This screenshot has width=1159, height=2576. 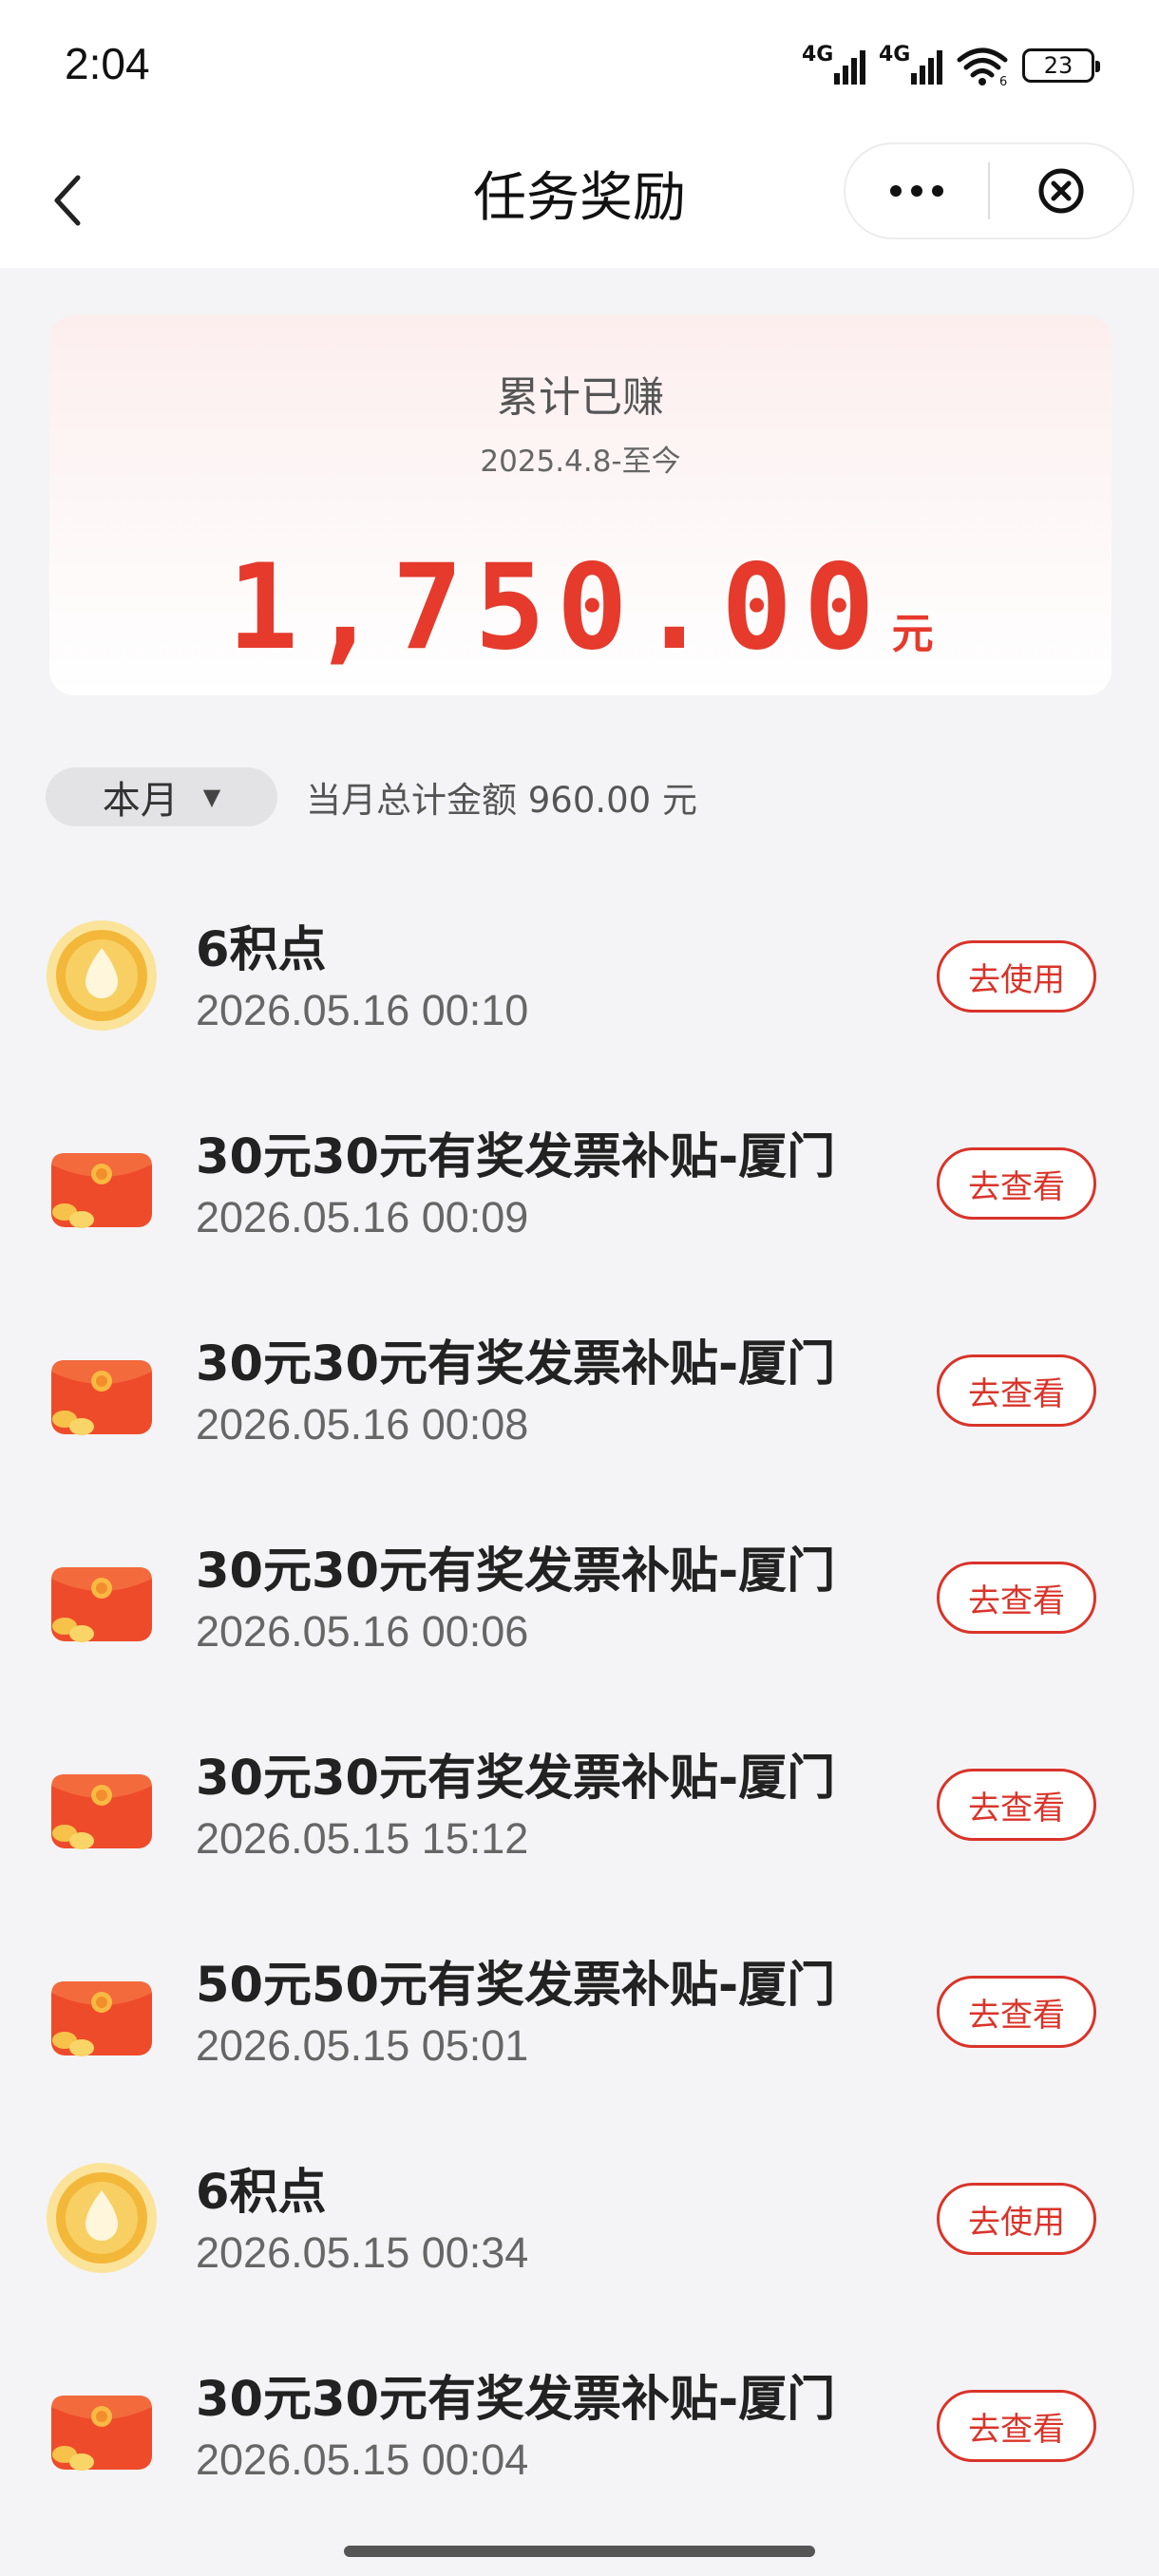 What do you see at coordinates (951, 65) in the screenshot?
I see `status-icons: 4G 4G 6 23` at bounding box center [951, 65].